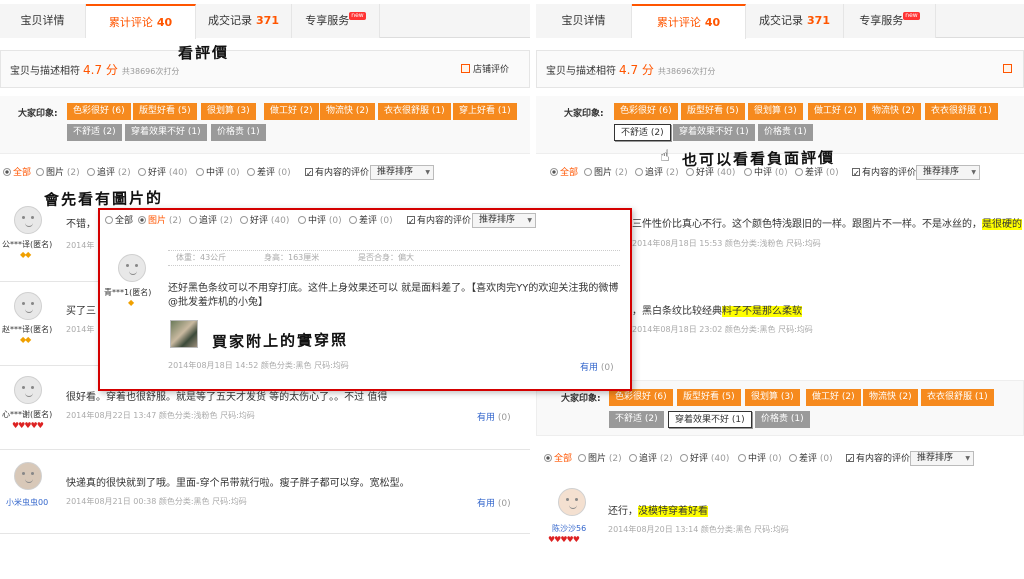 Image resolution: width=1024 pixels, height=579 pixels. Describe the element at coordinates (485, 70) in the screenshot. I see `shop-review-link: 店铺评价` at that location.